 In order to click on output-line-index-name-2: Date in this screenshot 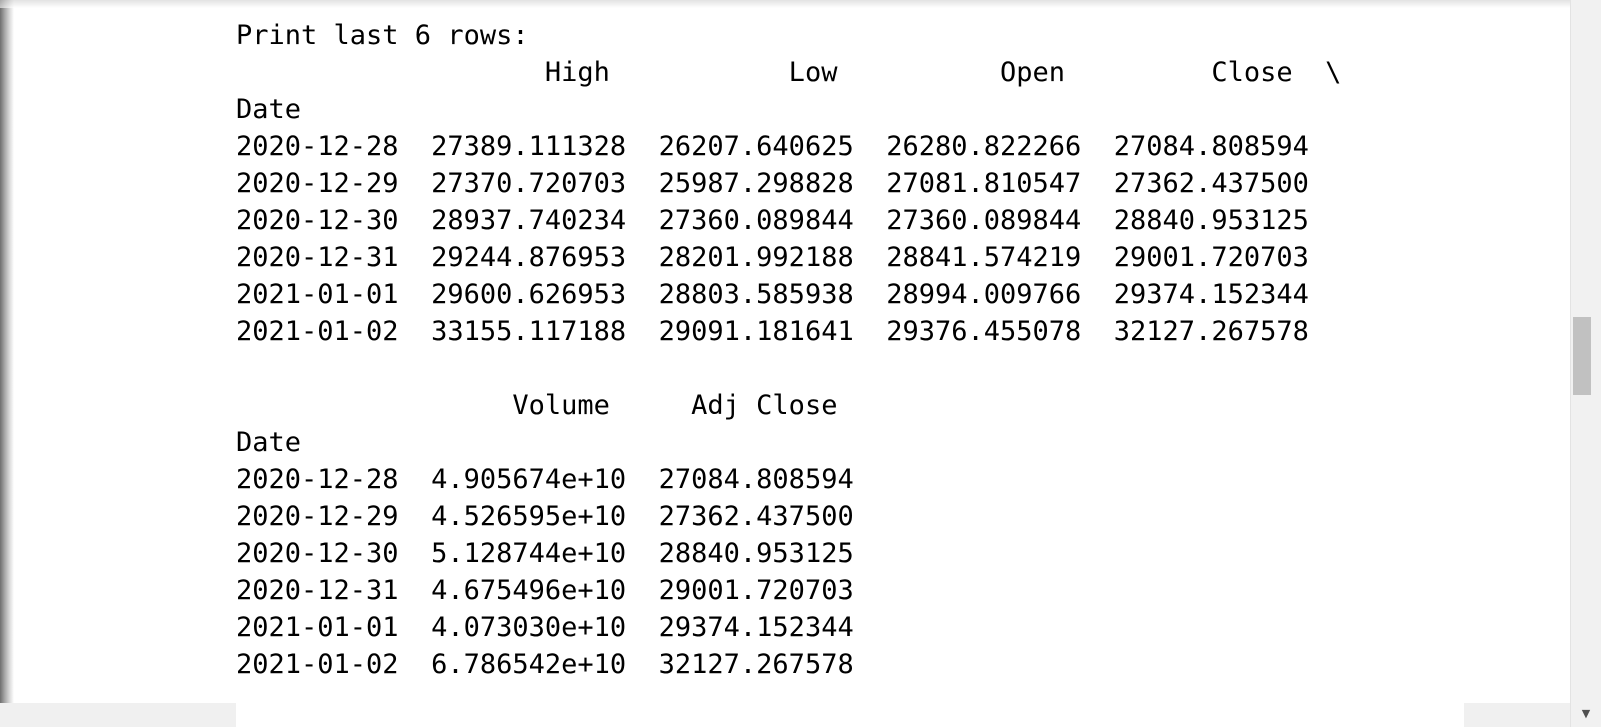, I will do `click(269, 442)`.